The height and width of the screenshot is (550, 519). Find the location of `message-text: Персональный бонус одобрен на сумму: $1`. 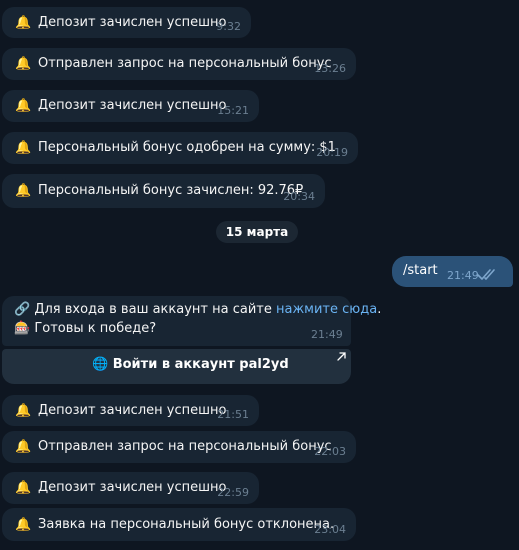

message-text: Персональный бонус одобрен на сумму: $1 is located at coordinates (187, 147).